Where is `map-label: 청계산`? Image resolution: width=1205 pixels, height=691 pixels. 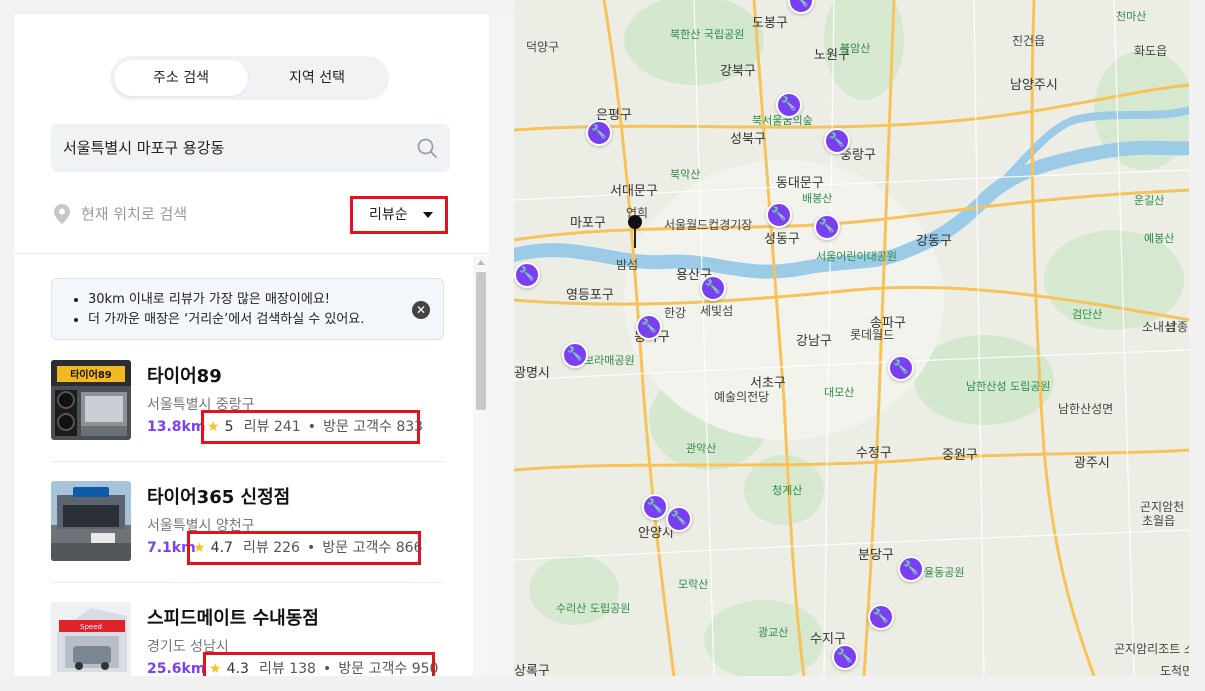 map-label: 청계산 is located at coordinates (787, 490).